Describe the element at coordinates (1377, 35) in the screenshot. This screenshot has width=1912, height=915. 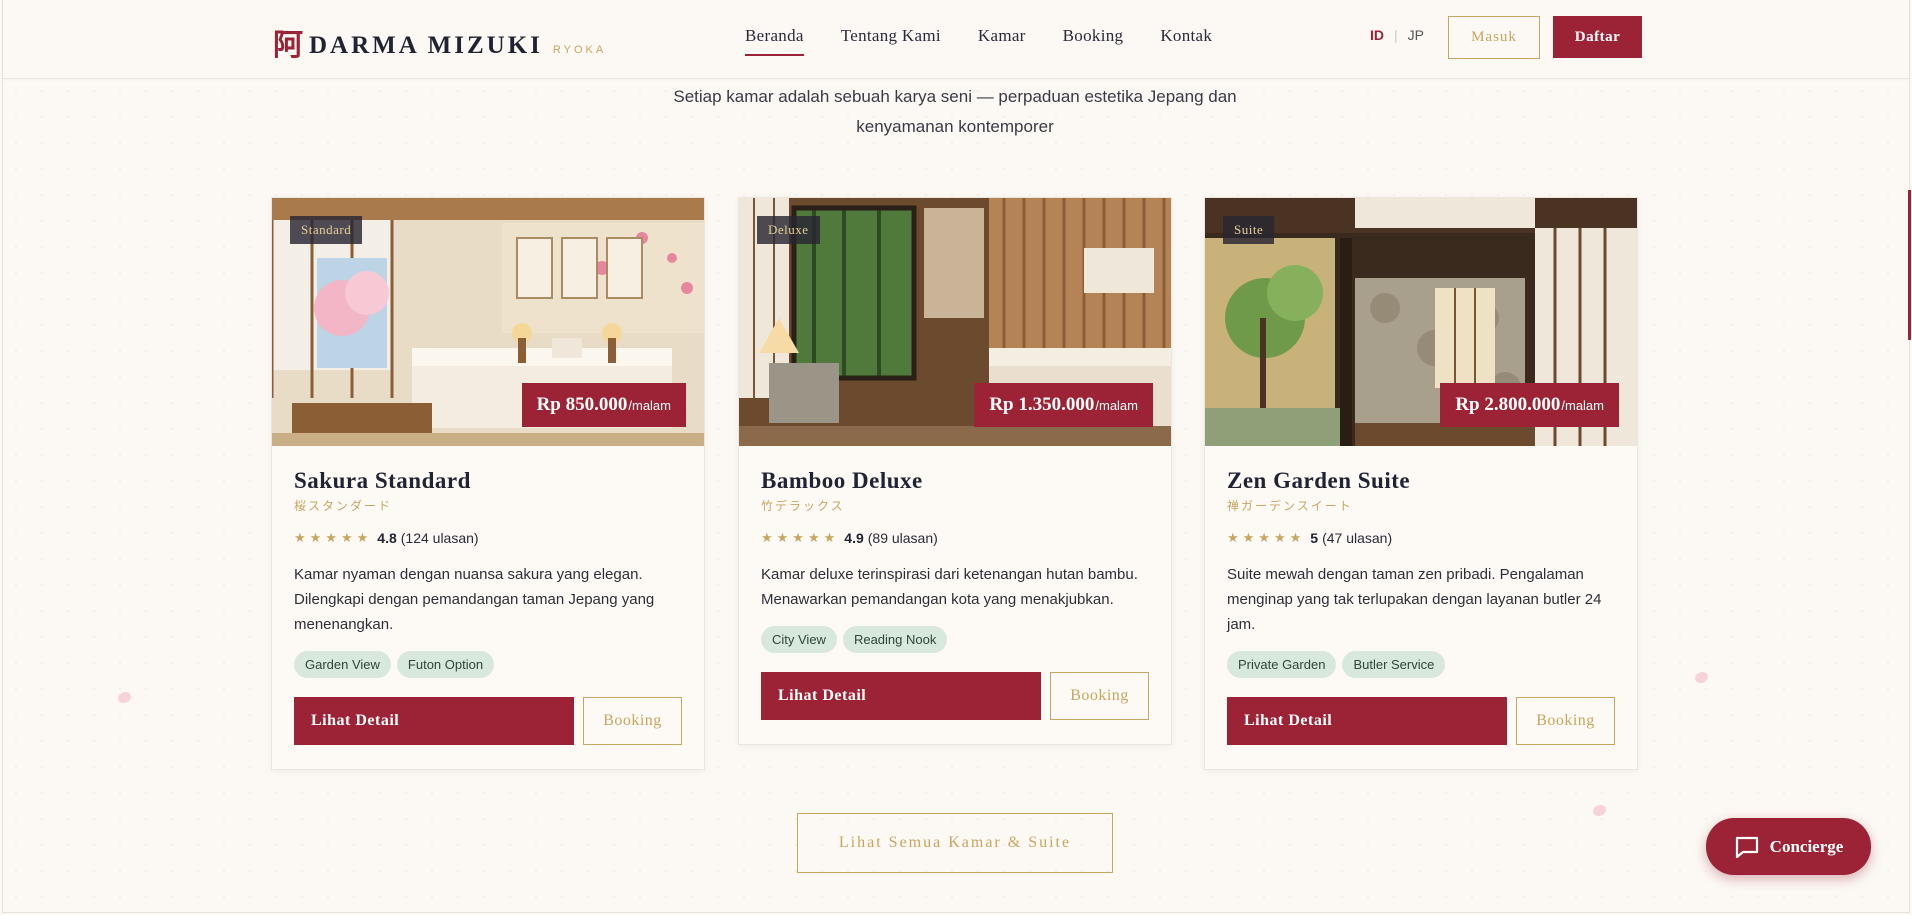
I see `lang-option-id: ID` at that location.